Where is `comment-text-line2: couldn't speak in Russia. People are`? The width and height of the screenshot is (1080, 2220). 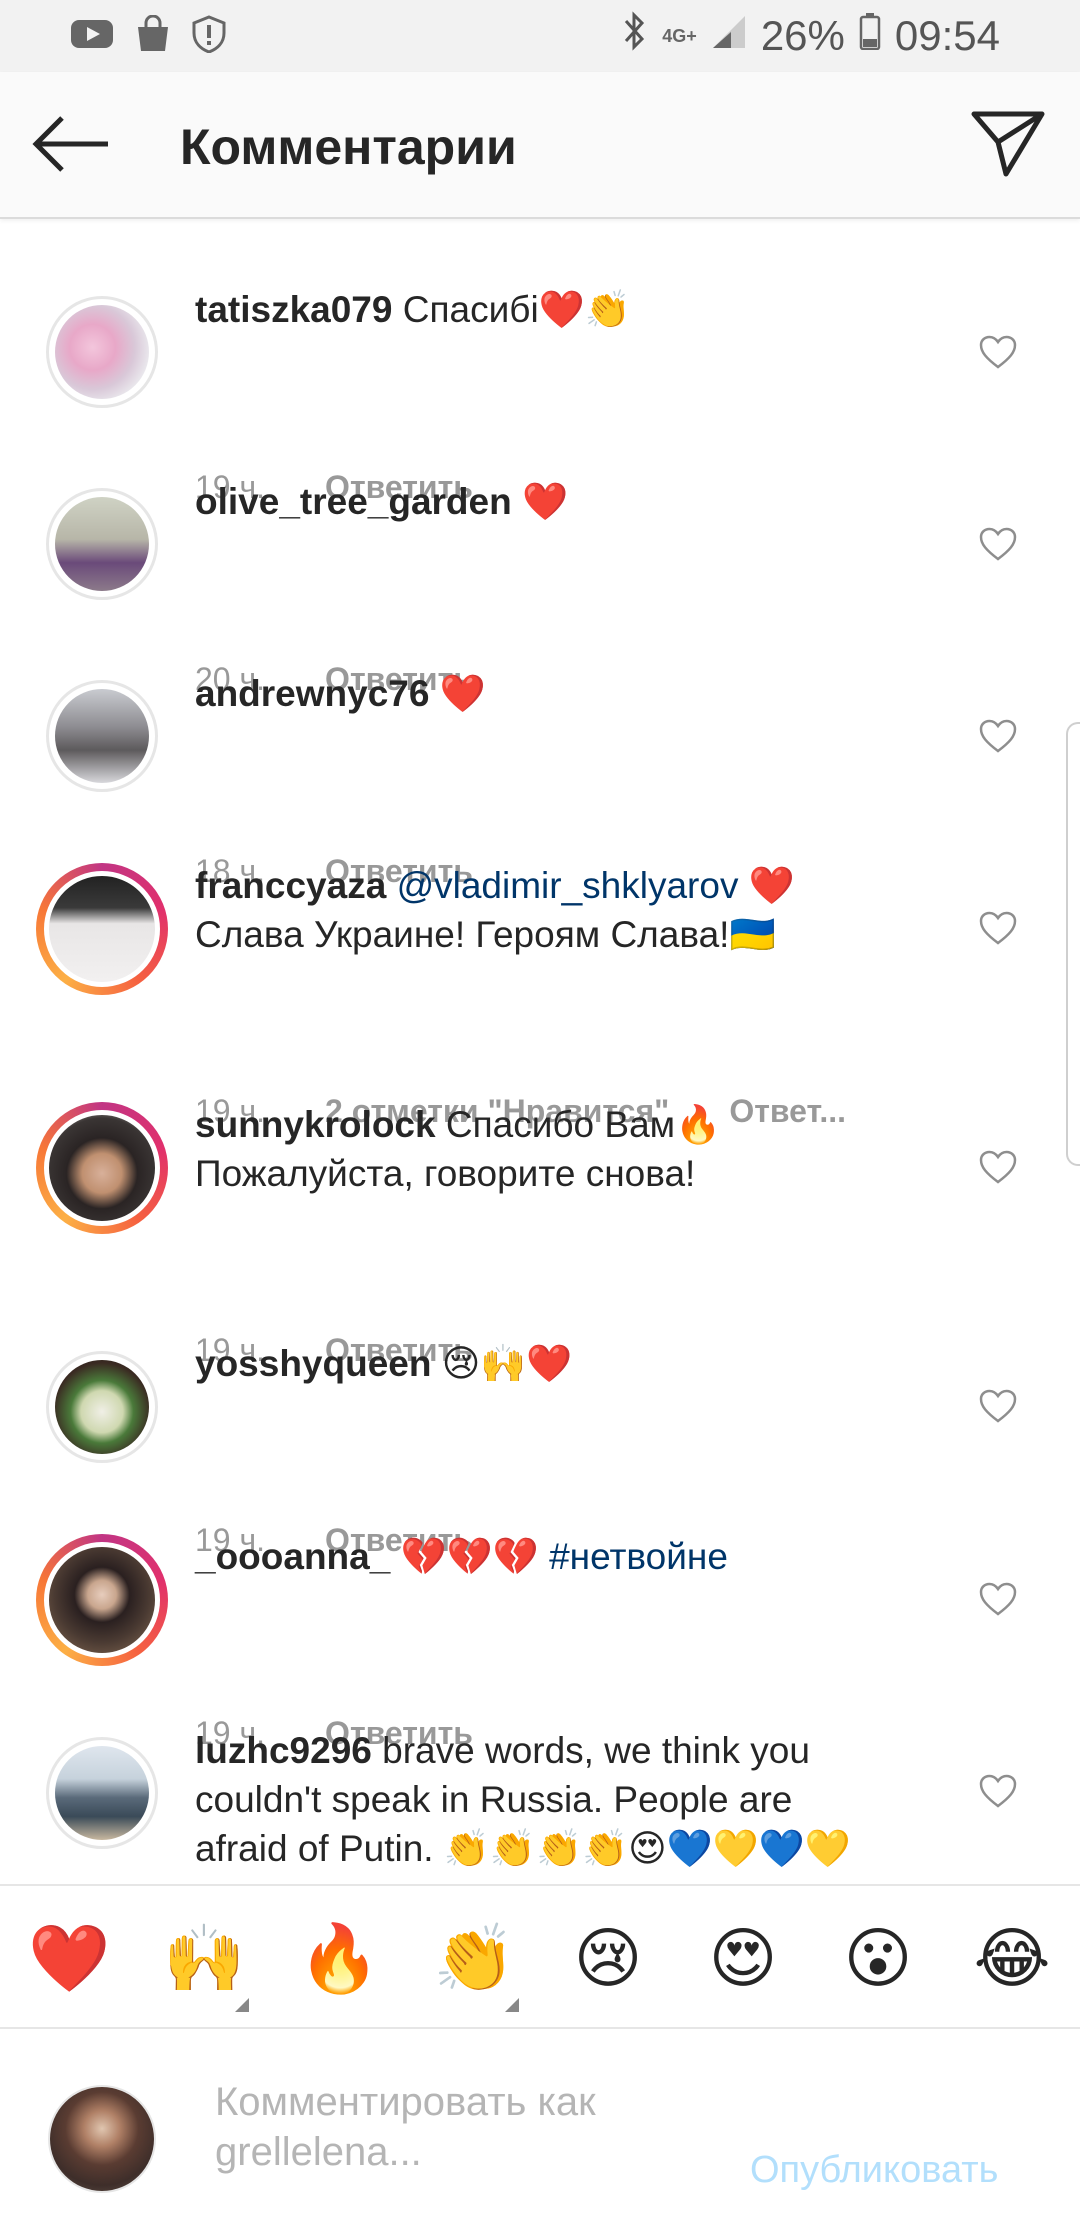
comment-text-line2: couldn't speak in Russia. People are is located at coordinates (494, 1799).